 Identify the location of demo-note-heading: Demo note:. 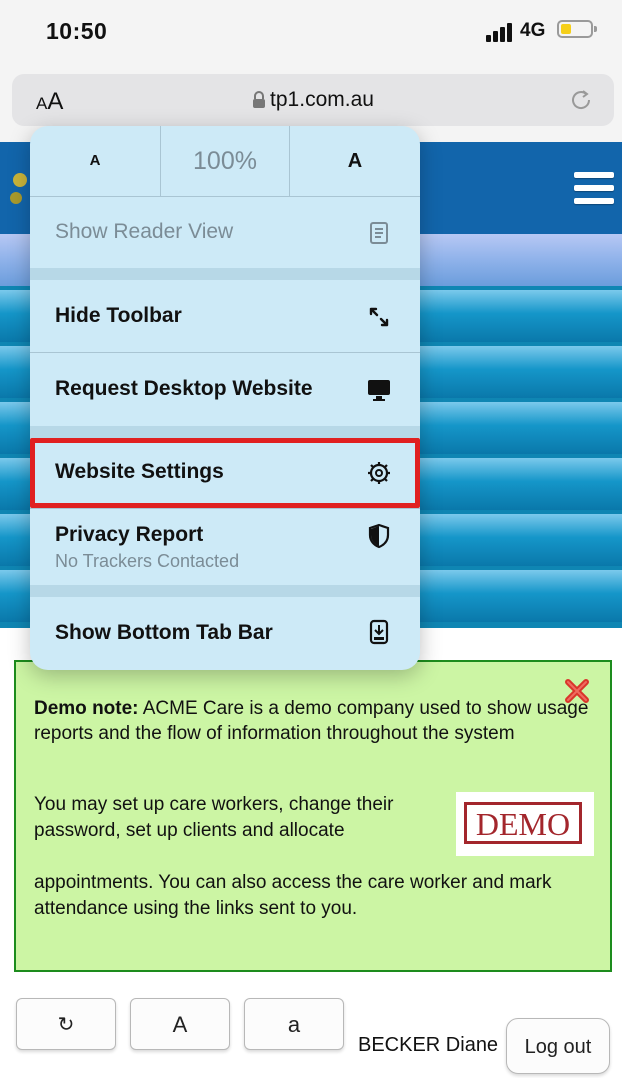
(86, 708).